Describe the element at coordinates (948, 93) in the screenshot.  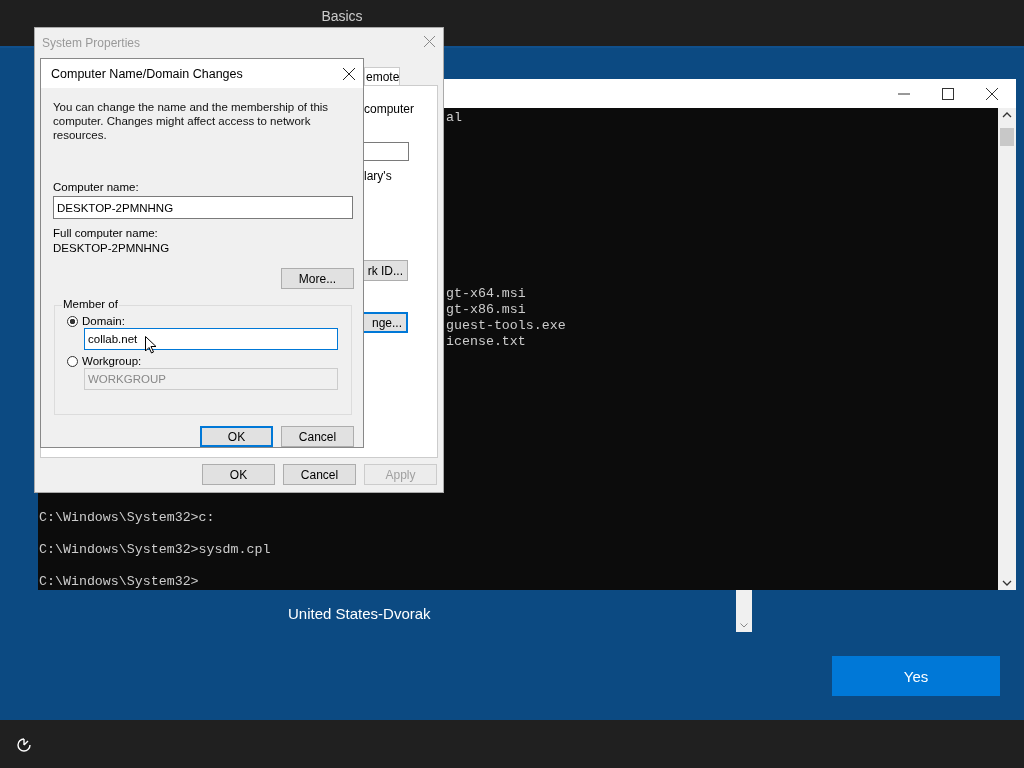
I see `maximize-icon` at that location.